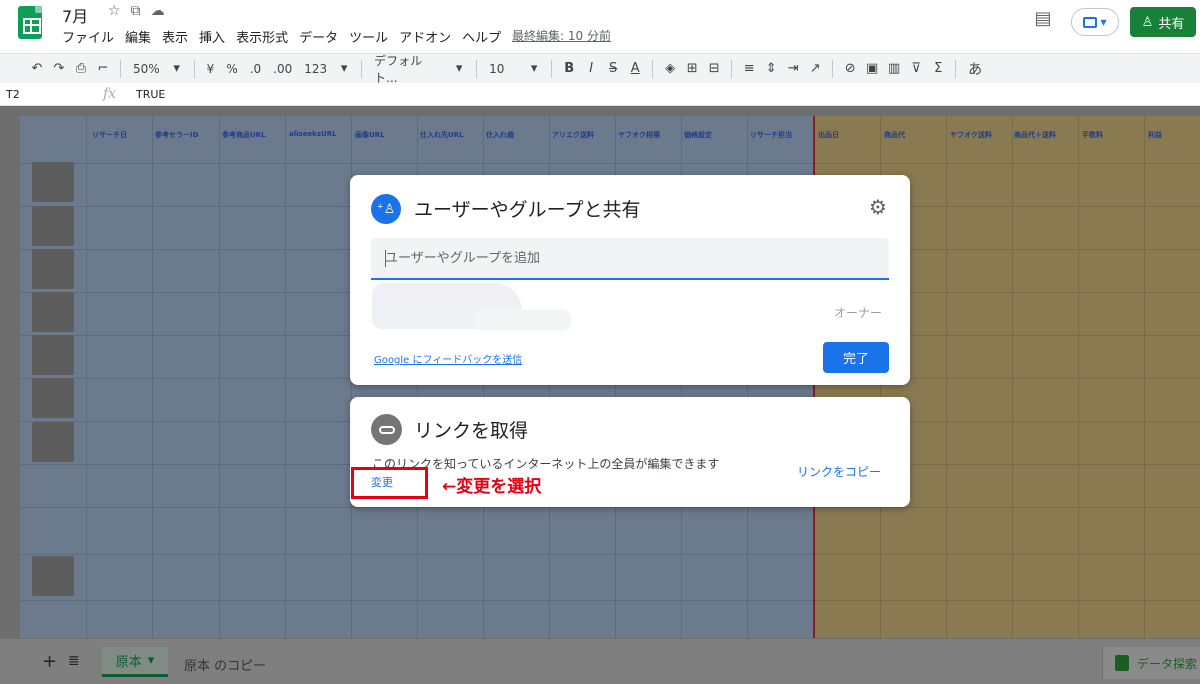  I want to click on vertical-align-icon: ⇕, so click(771, 68).